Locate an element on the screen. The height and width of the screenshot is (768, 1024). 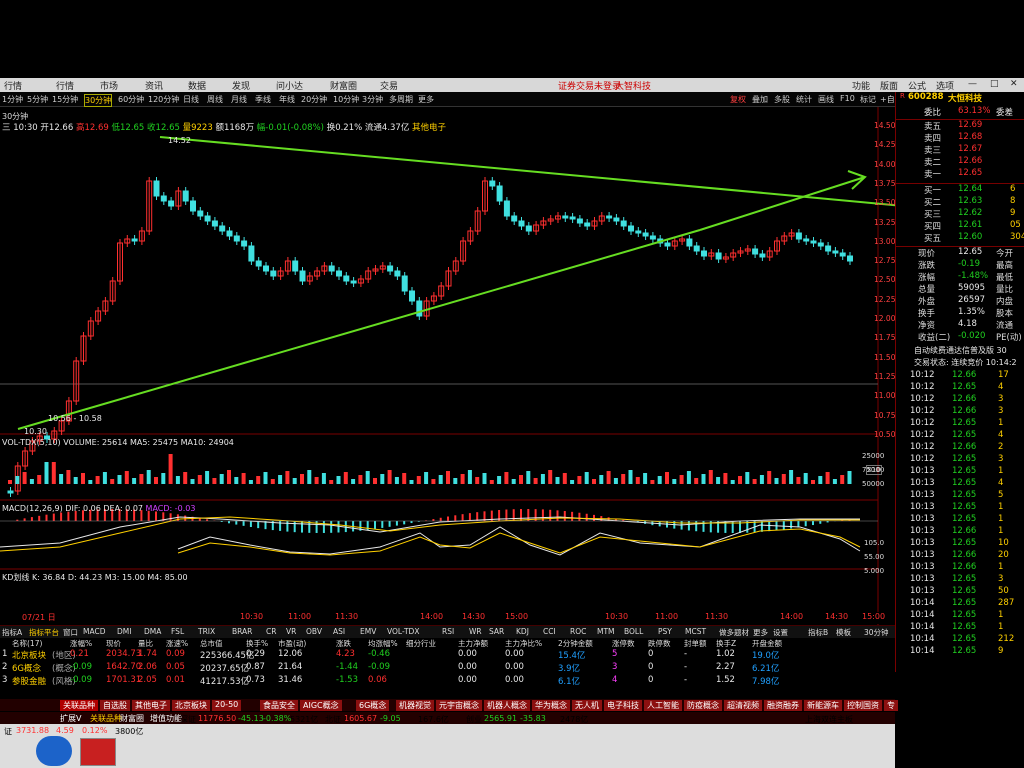
sector-tab: 超清视频 is located at coordinates (743, 705).